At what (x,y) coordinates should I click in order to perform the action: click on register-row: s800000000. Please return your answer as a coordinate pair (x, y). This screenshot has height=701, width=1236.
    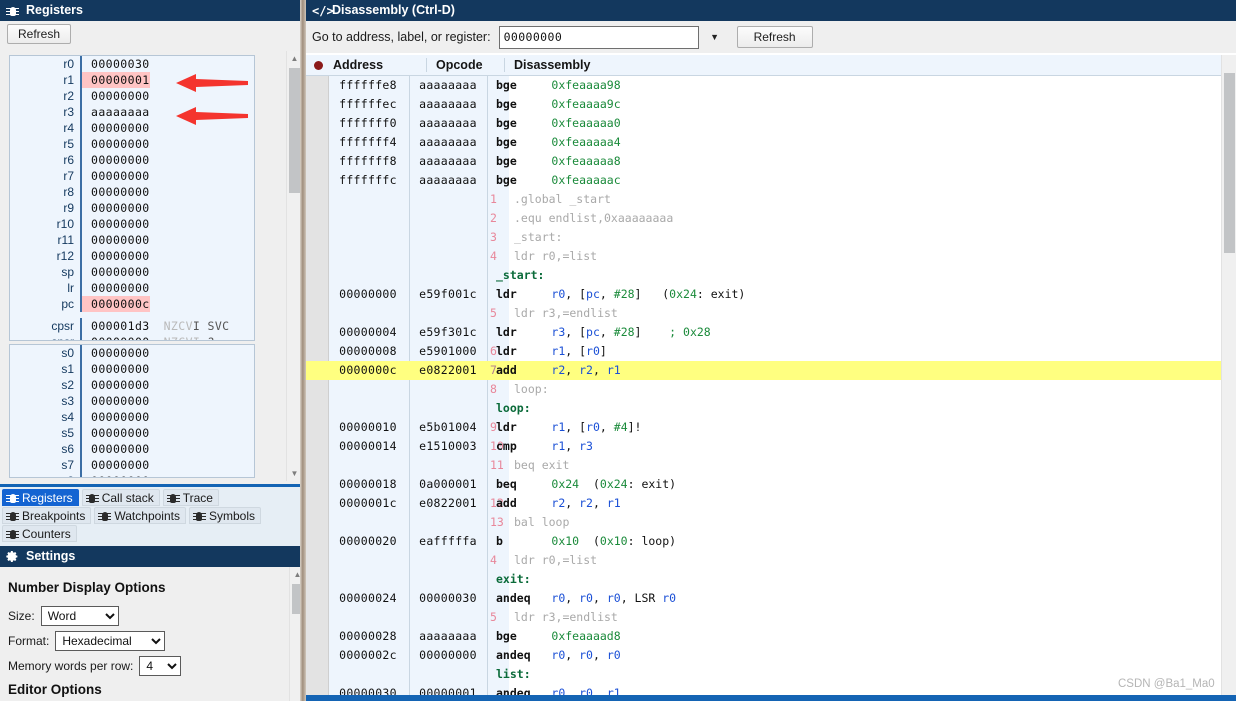
    Looking at the image, I should click on (132, 475).